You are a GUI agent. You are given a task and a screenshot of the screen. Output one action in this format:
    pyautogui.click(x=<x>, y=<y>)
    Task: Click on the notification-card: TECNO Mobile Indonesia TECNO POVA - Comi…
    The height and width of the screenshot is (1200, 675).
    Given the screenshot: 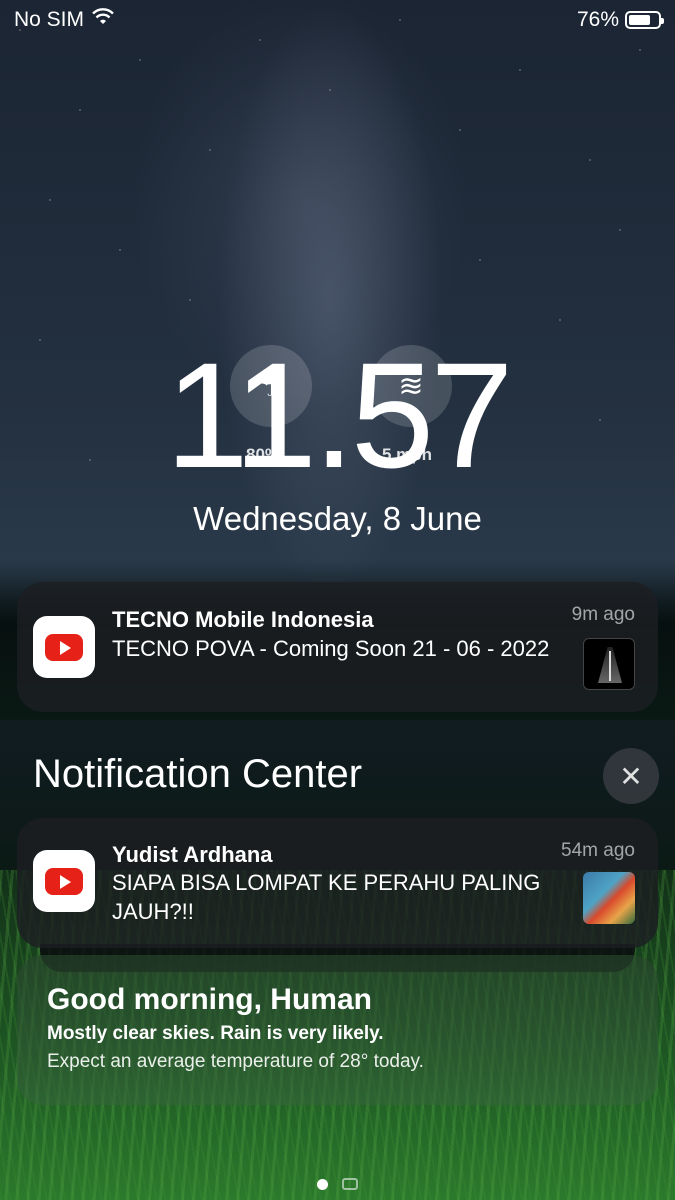 What is the action you would take?
    pyautogui.click(x=337, y=647)
    